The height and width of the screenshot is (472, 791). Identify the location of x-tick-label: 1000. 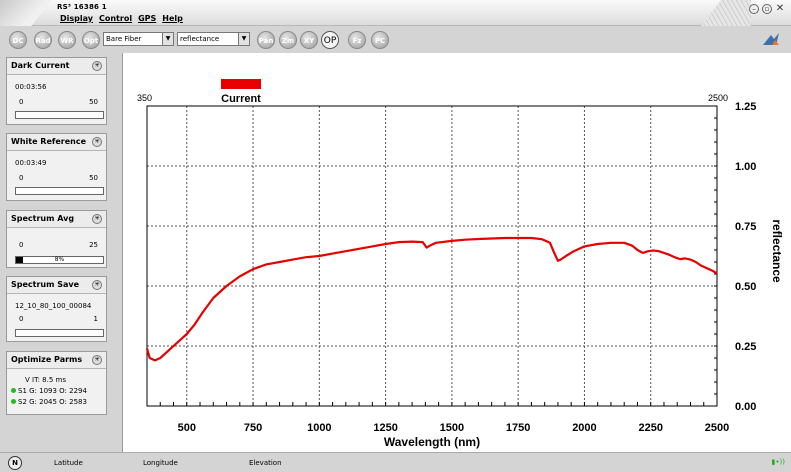
(319, 428).